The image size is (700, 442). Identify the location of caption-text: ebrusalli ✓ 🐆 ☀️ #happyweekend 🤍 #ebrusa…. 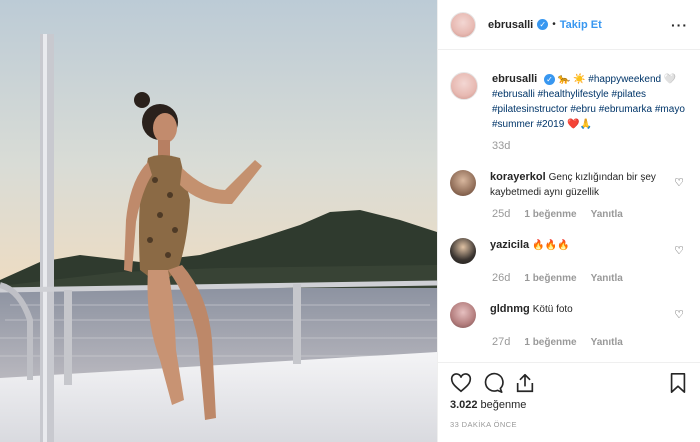
(590, 102).